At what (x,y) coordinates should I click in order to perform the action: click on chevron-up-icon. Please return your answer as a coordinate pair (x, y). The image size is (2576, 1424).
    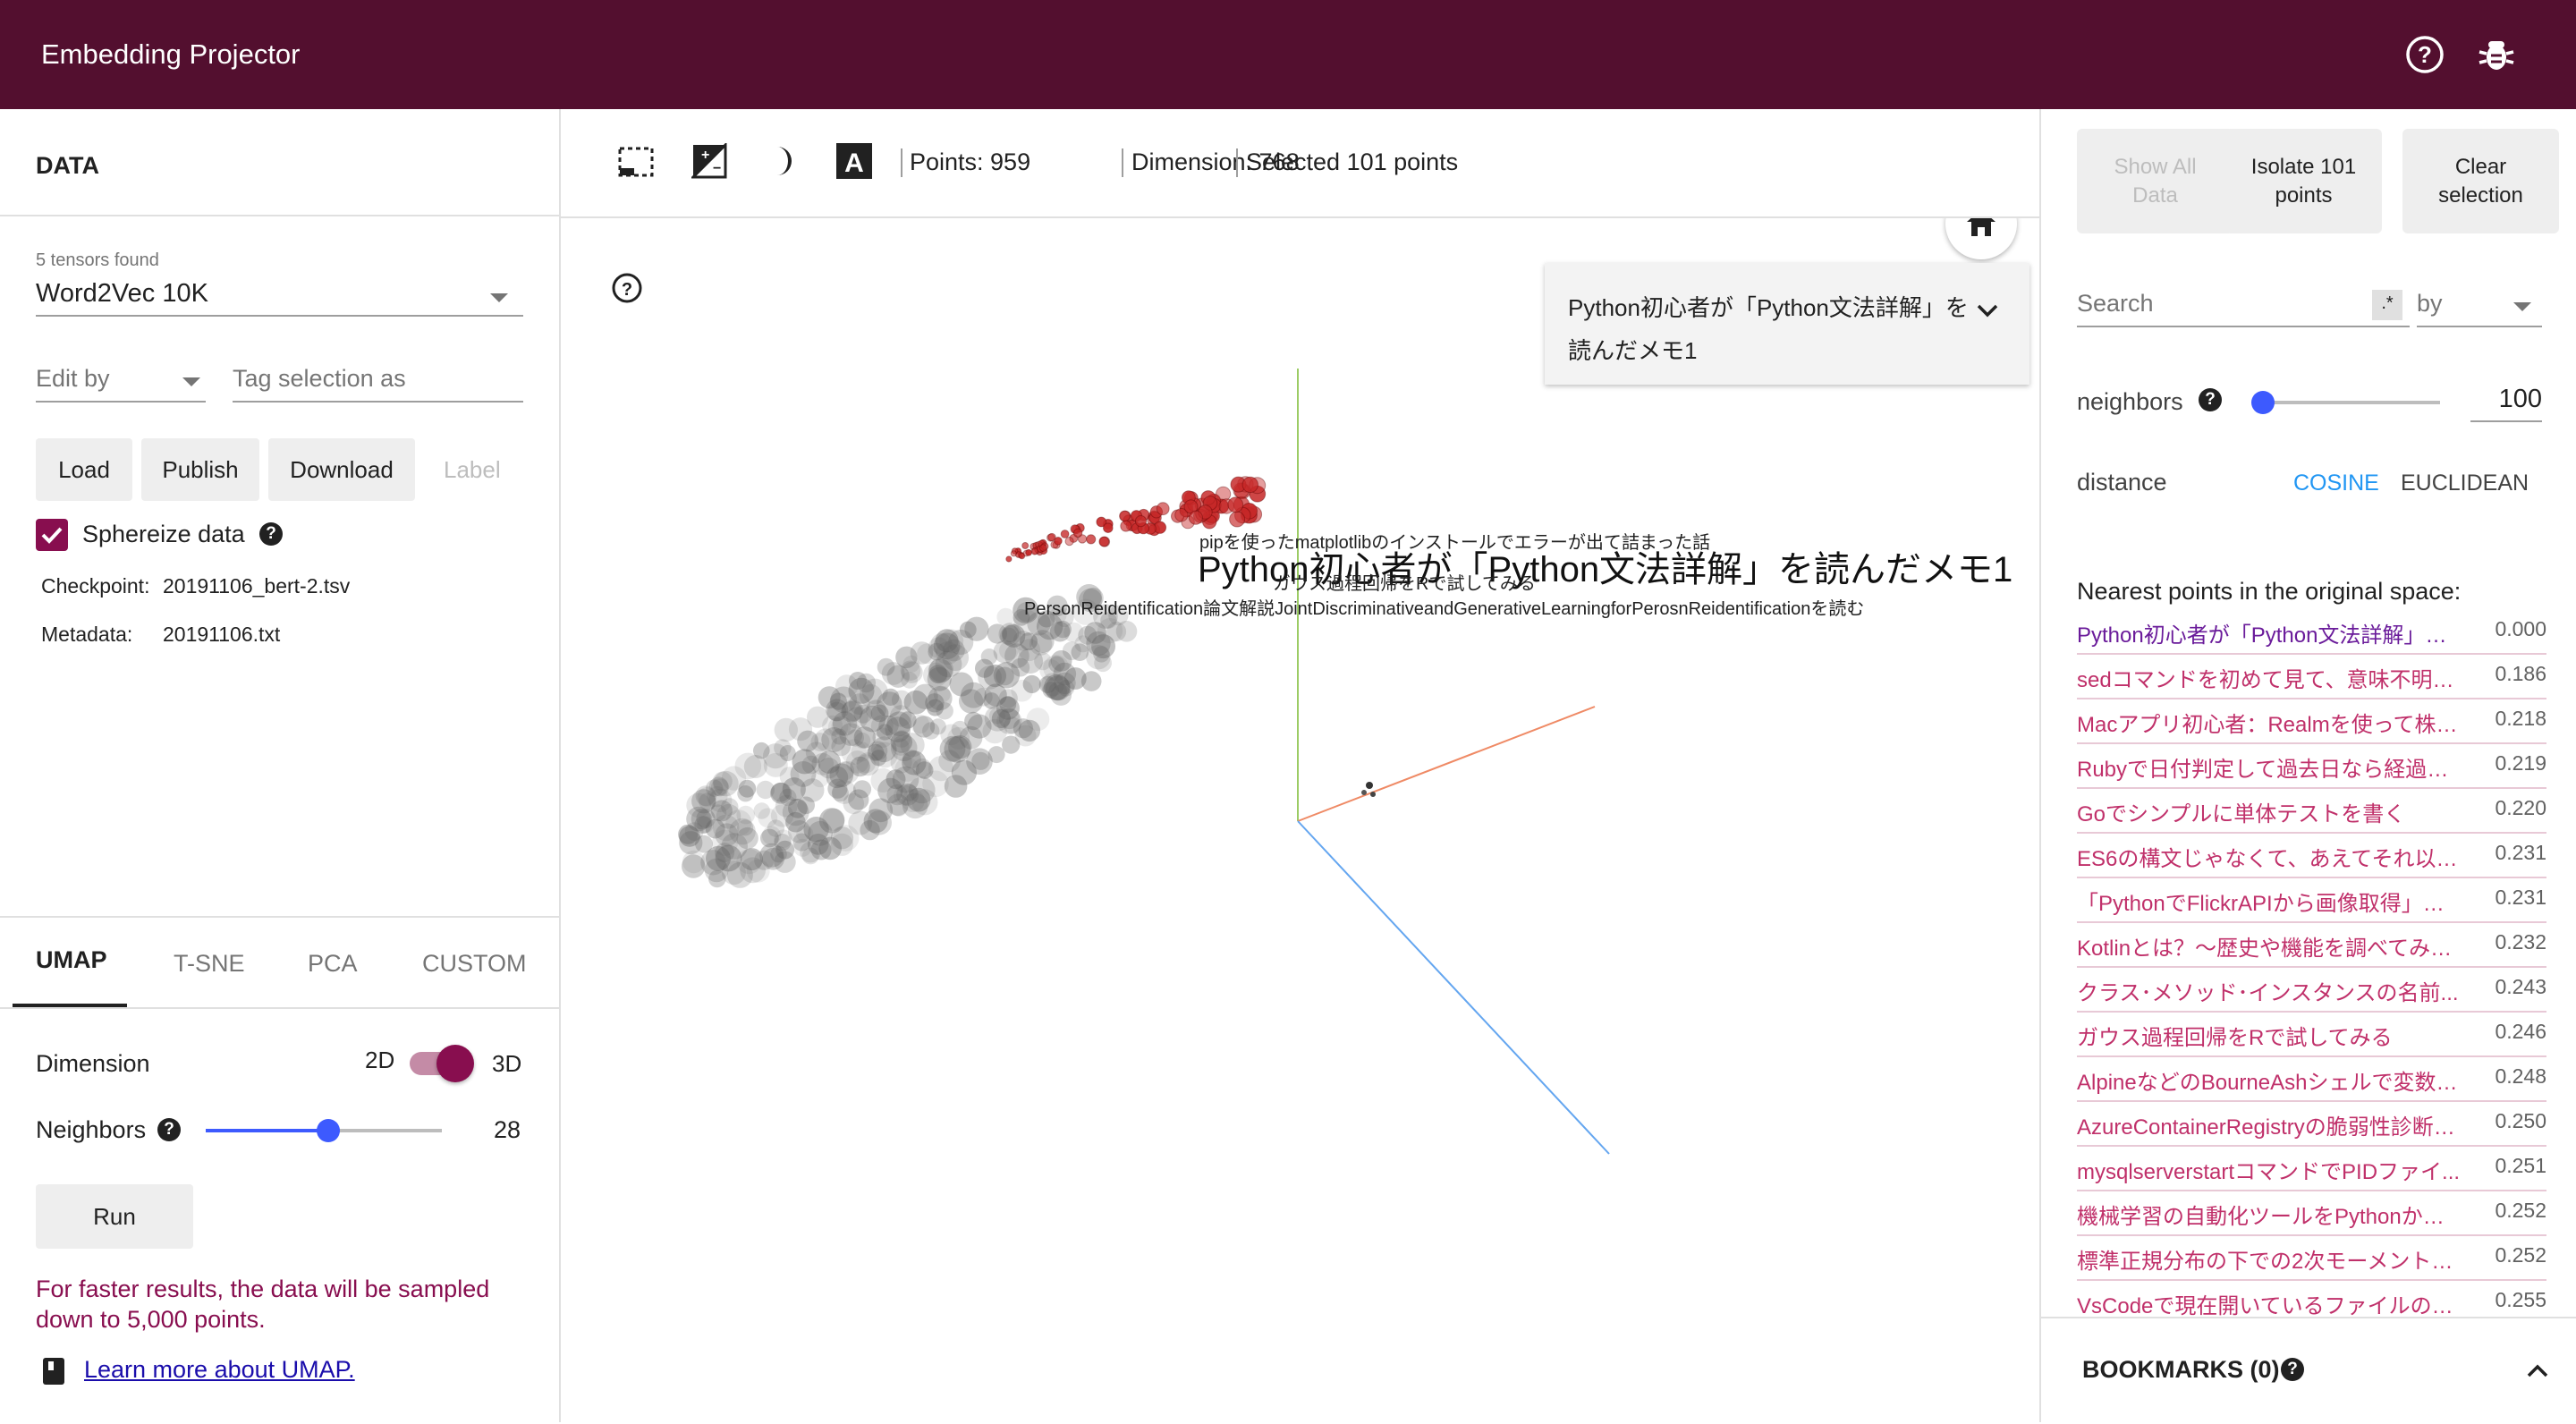
    Looking at the image, I should click on (2537, 1371).